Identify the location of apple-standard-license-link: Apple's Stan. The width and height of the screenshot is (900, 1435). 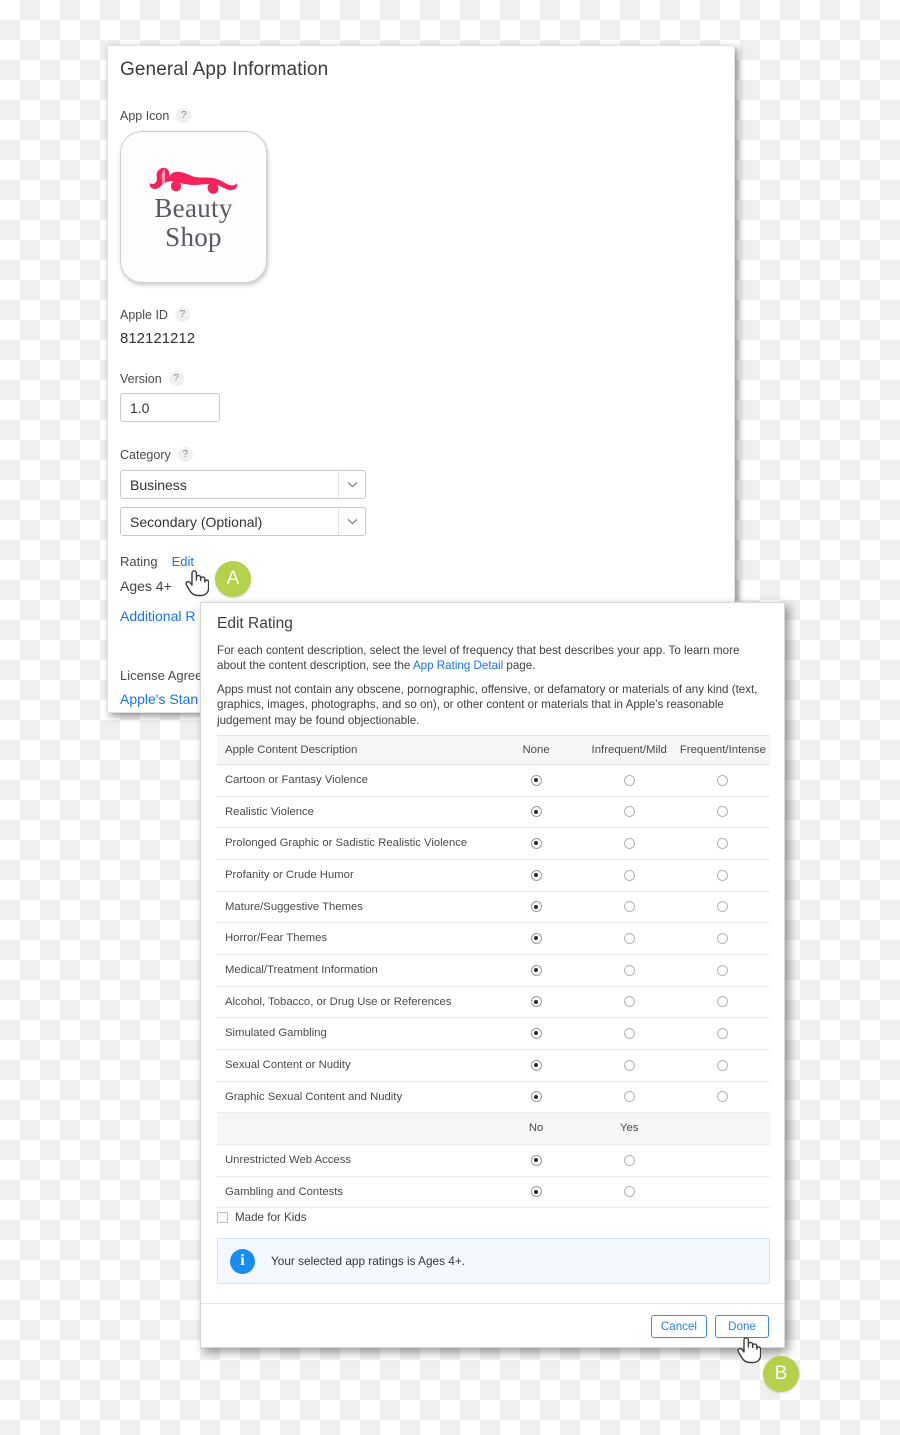
(159, 699).